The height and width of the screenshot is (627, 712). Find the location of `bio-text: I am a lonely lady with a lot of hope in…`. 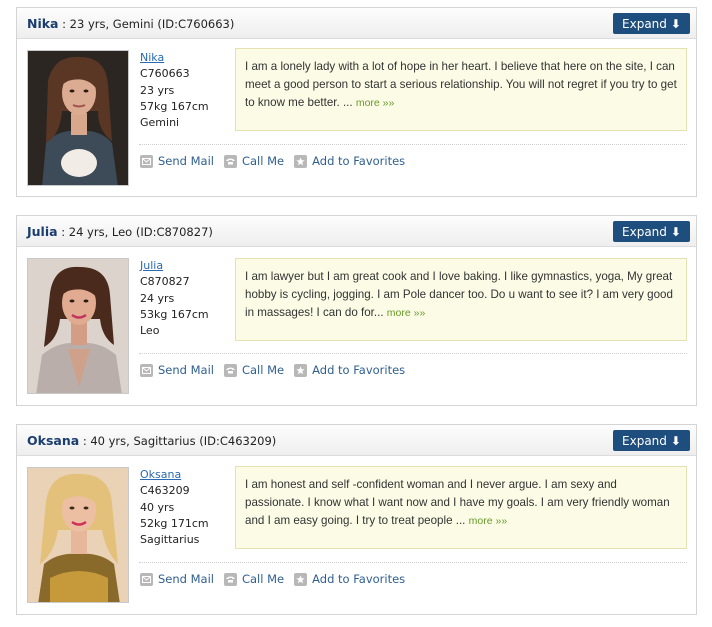

bio-text: I am a lonely lady with a lot of hope in… is located at coordinates (461, 84).